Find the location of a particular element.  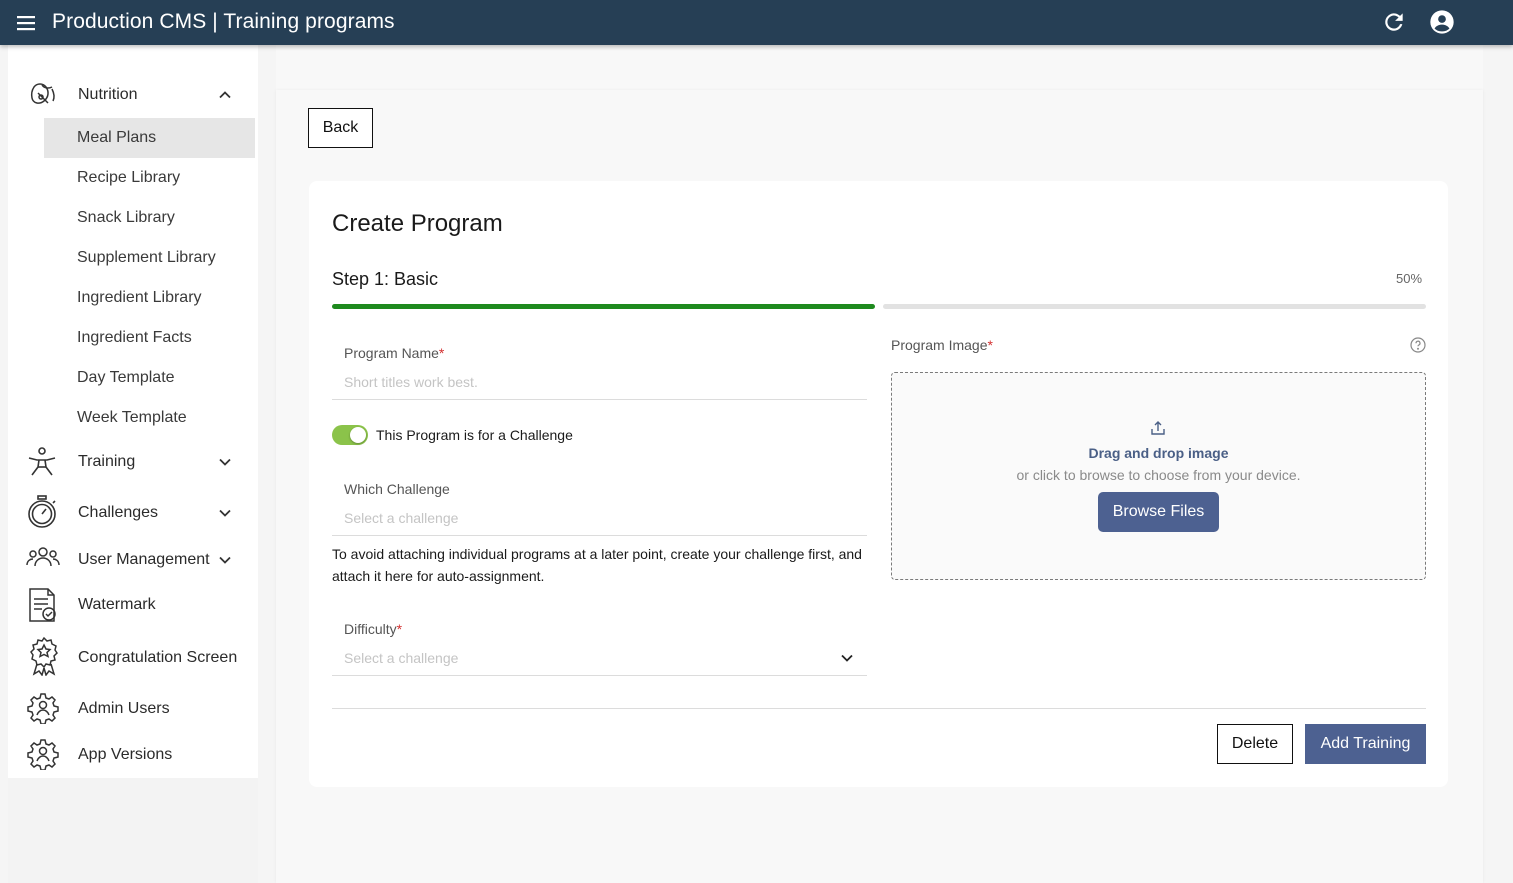

sidebar-item-label: App Versions is located at coordinates (125, 754).